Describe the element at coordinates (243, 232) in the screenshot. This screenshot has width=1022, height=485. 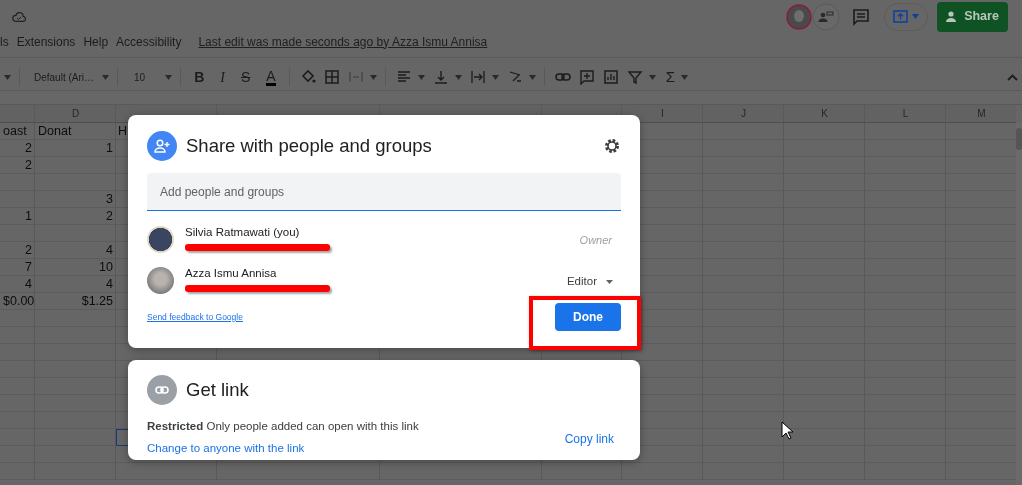
I see `person-name: Silvia Ratmawati (you)` at that location.